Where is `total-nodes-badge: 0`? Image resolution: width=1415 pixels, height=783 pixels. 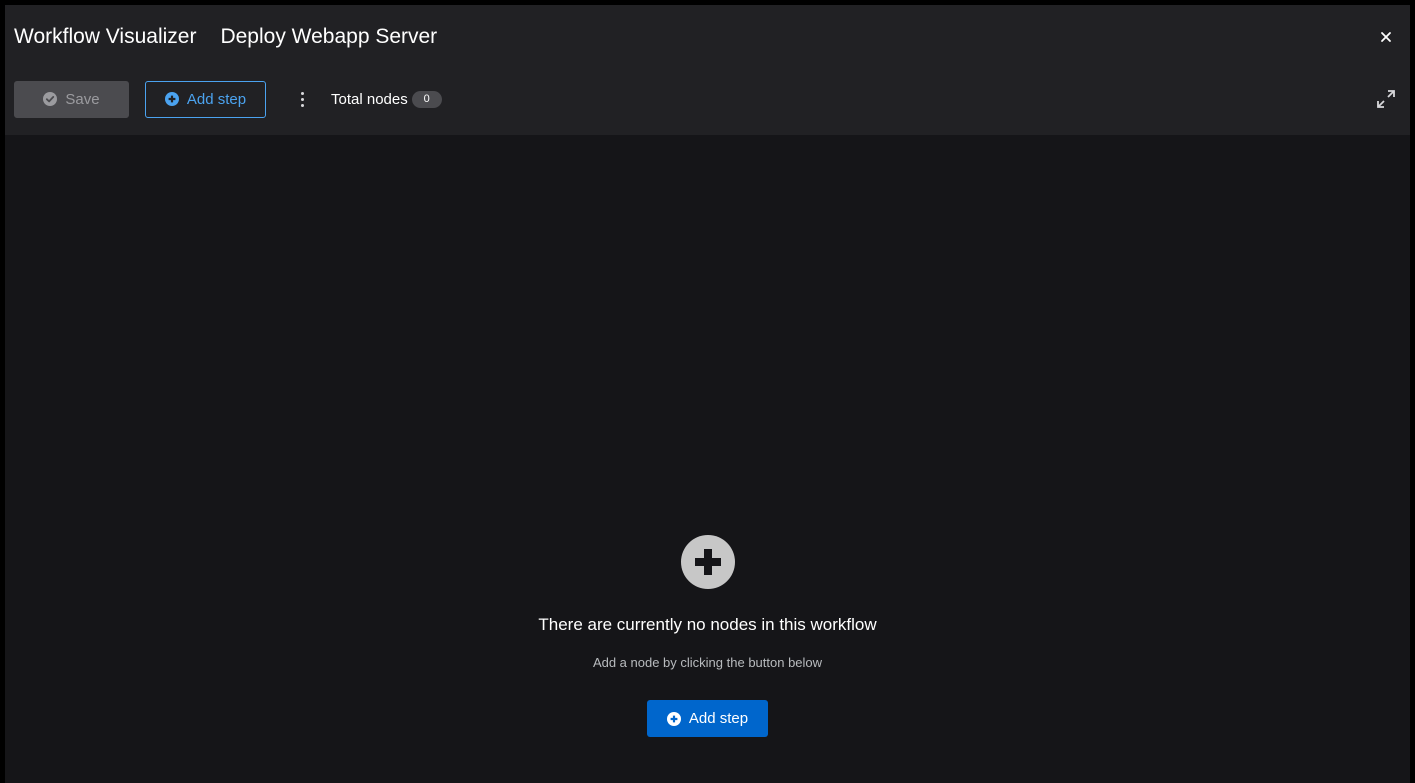 total-nodes-badge: 0 is located at coordinates (426, 99).